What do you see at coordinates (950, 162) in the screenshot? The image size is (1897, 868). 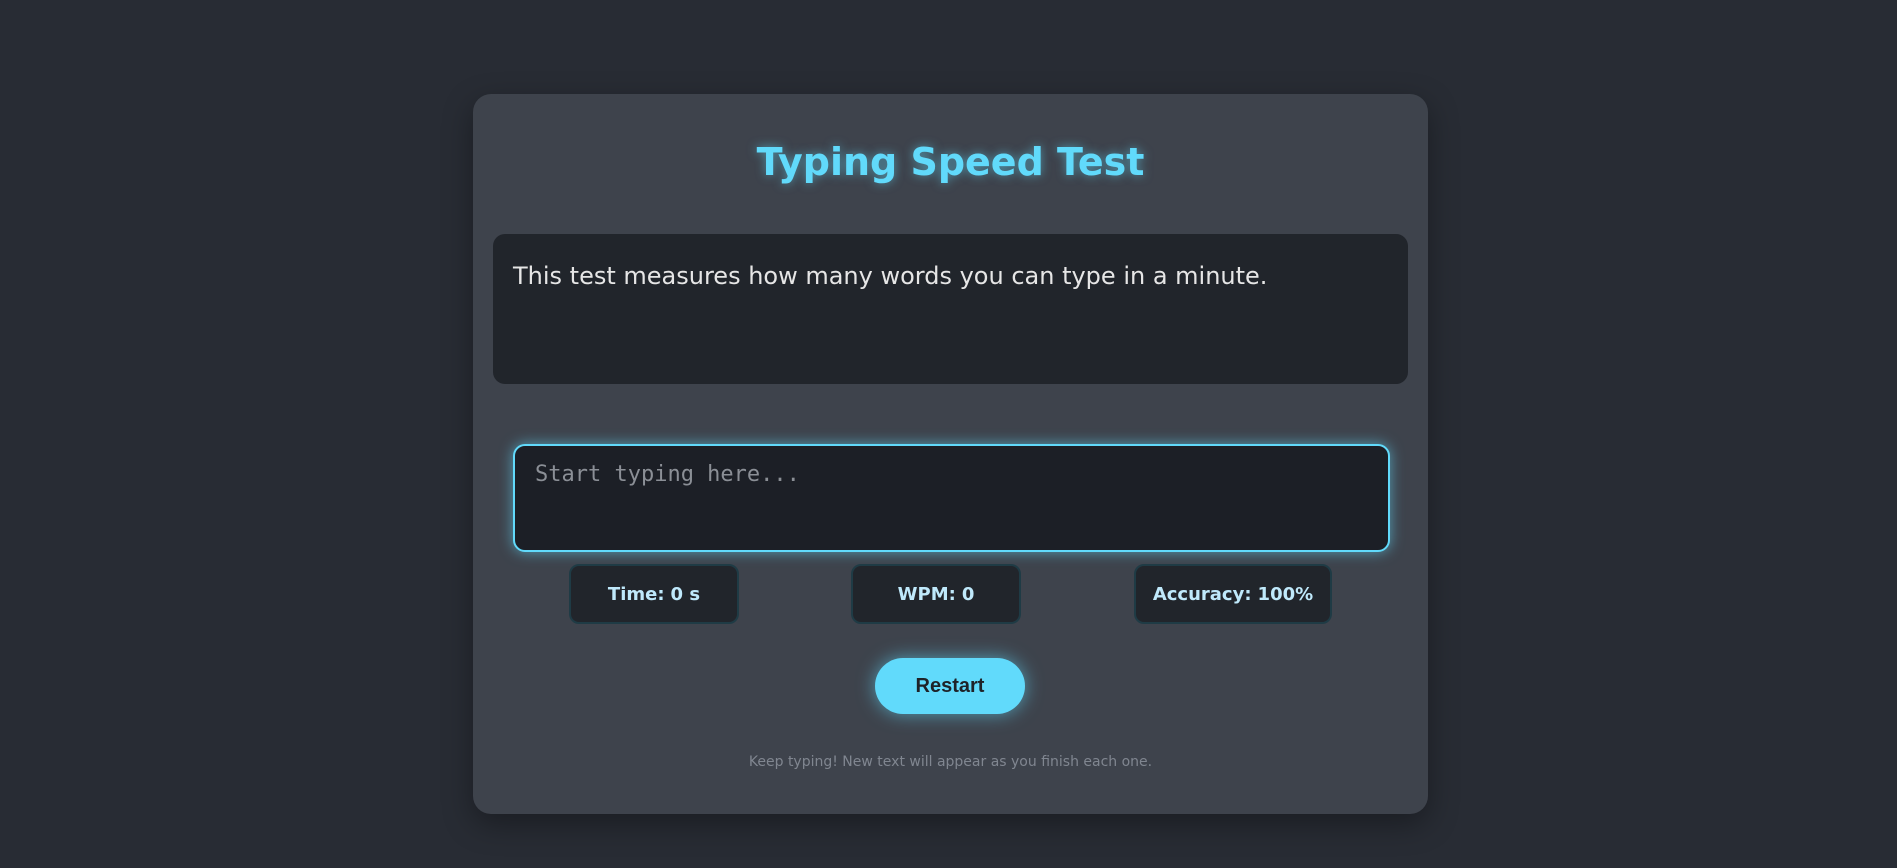 I see `page-title: Typing Speed Test` at bounding box center [950, 162].